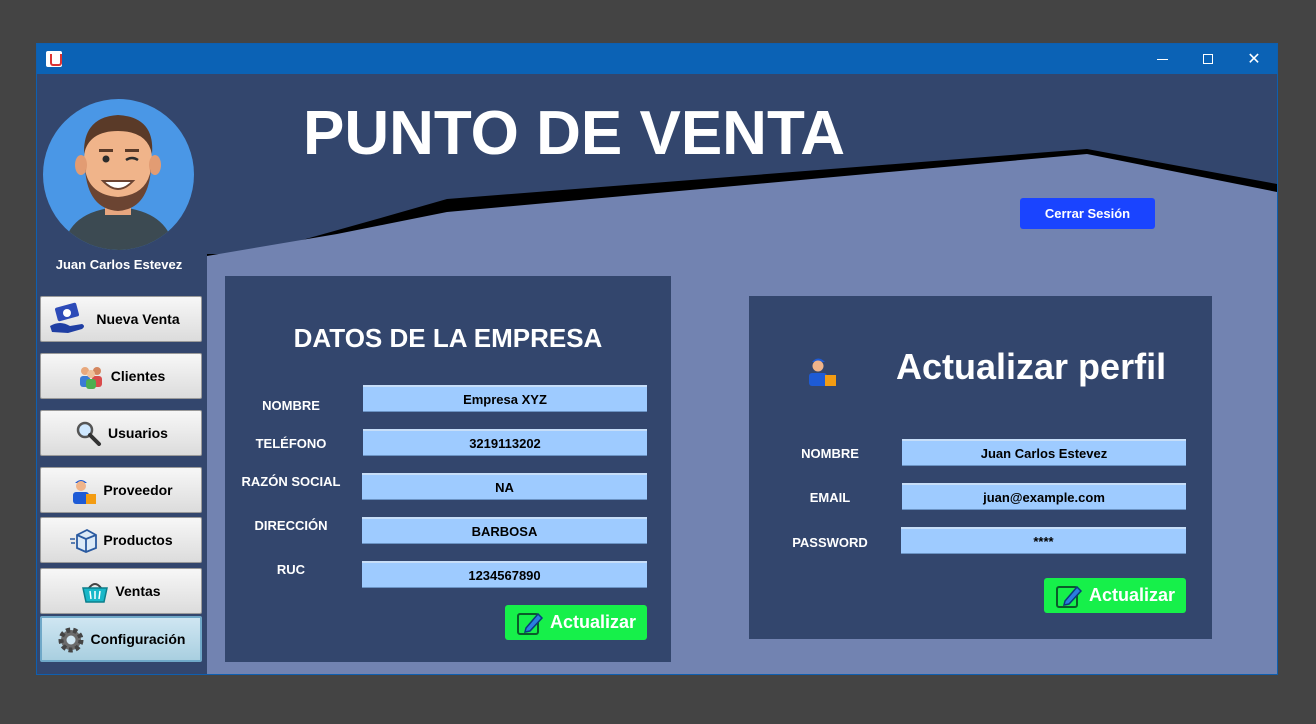 This screenshot has height=724, width=1316. I want to click on close-icon: ✕, so click(1254, 58).